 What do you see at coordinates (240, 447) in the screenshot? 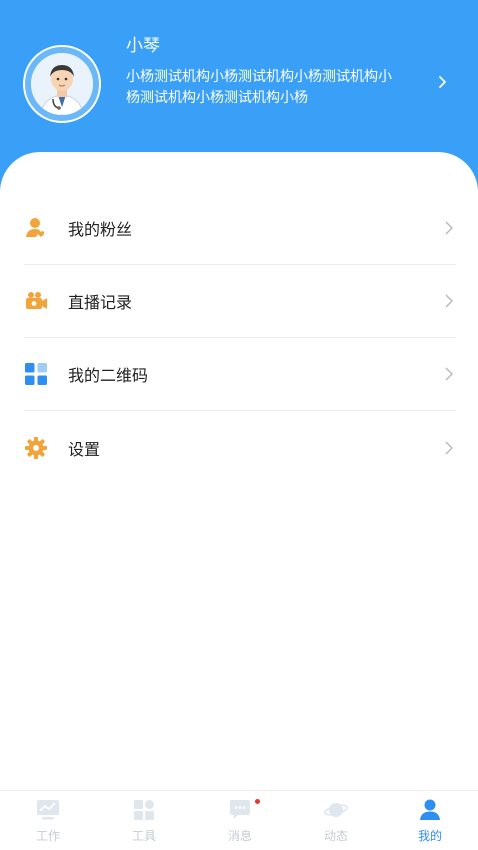
I see `menu-item-settings: 设置` at bounding box center [240, 447].